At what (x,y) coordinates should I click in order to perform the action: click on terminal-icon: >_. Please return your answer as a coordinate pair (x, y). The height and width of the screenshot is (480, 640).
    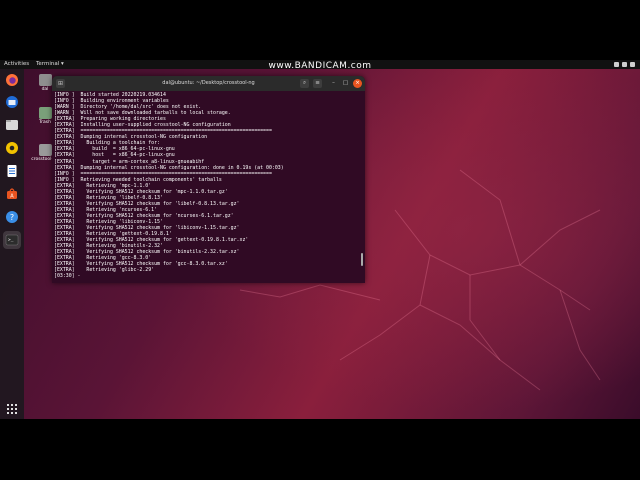
    Looking at the image, I should click on (12, 240).